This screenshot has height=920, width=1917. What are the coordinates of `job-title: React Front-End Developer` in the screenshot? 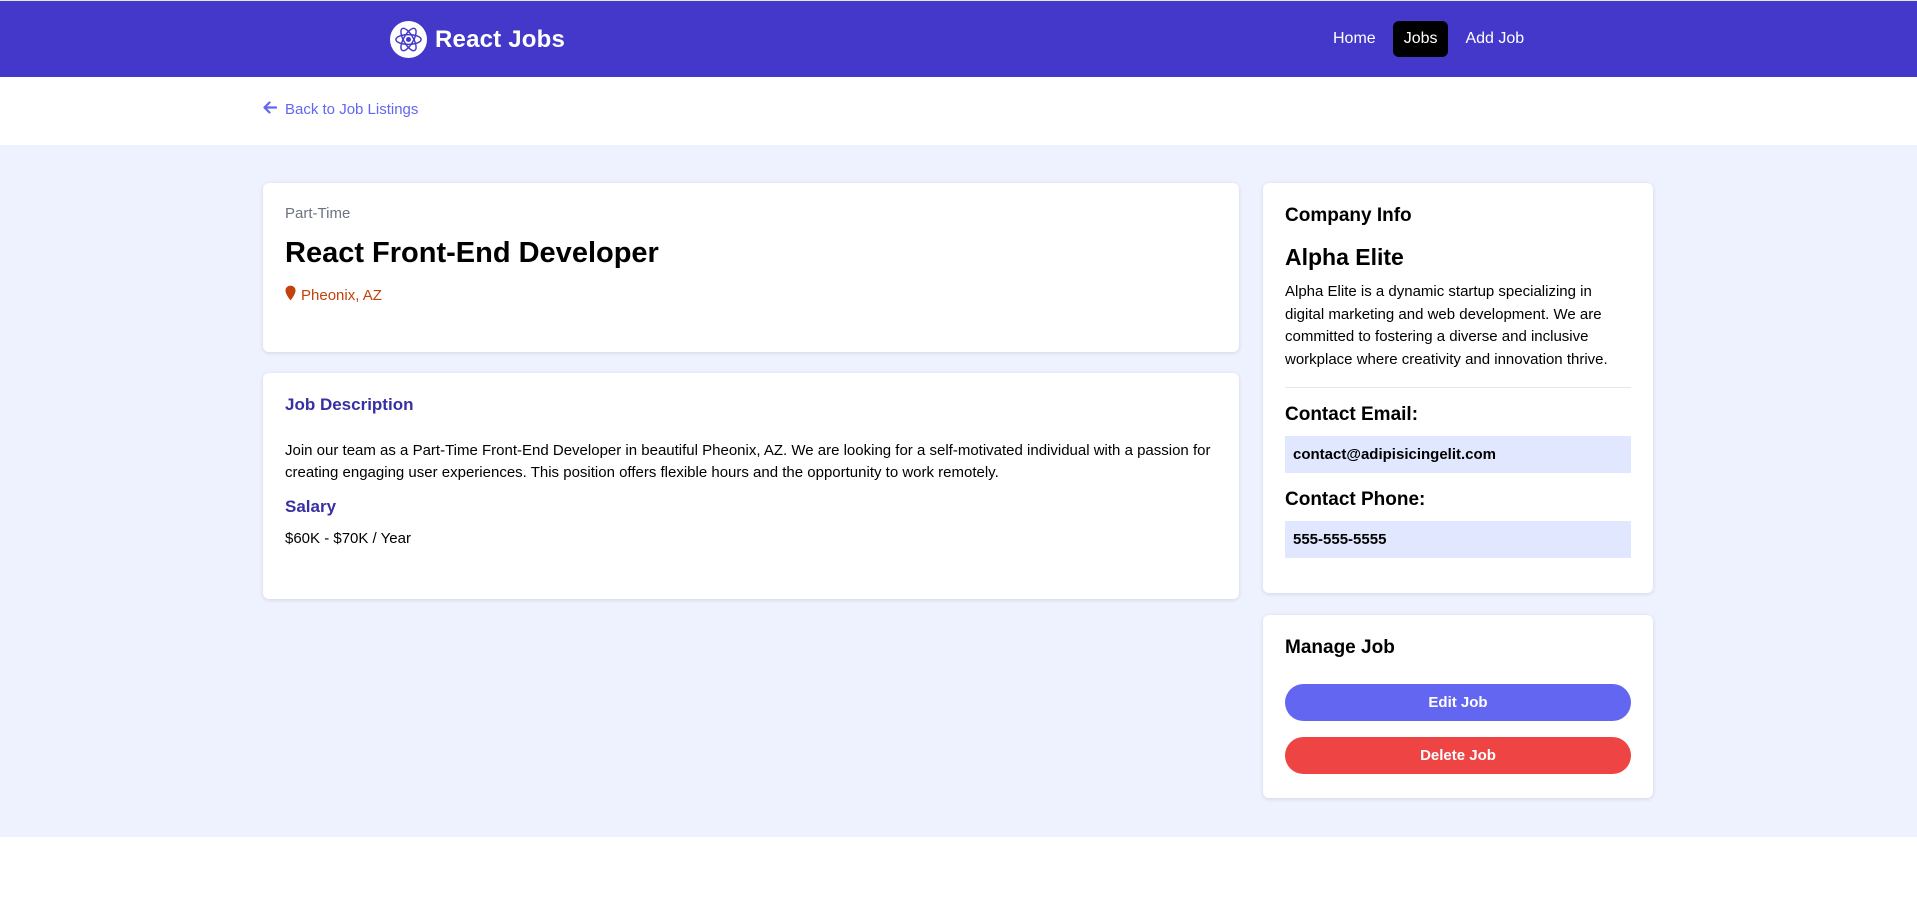 It's located at (472, 253).